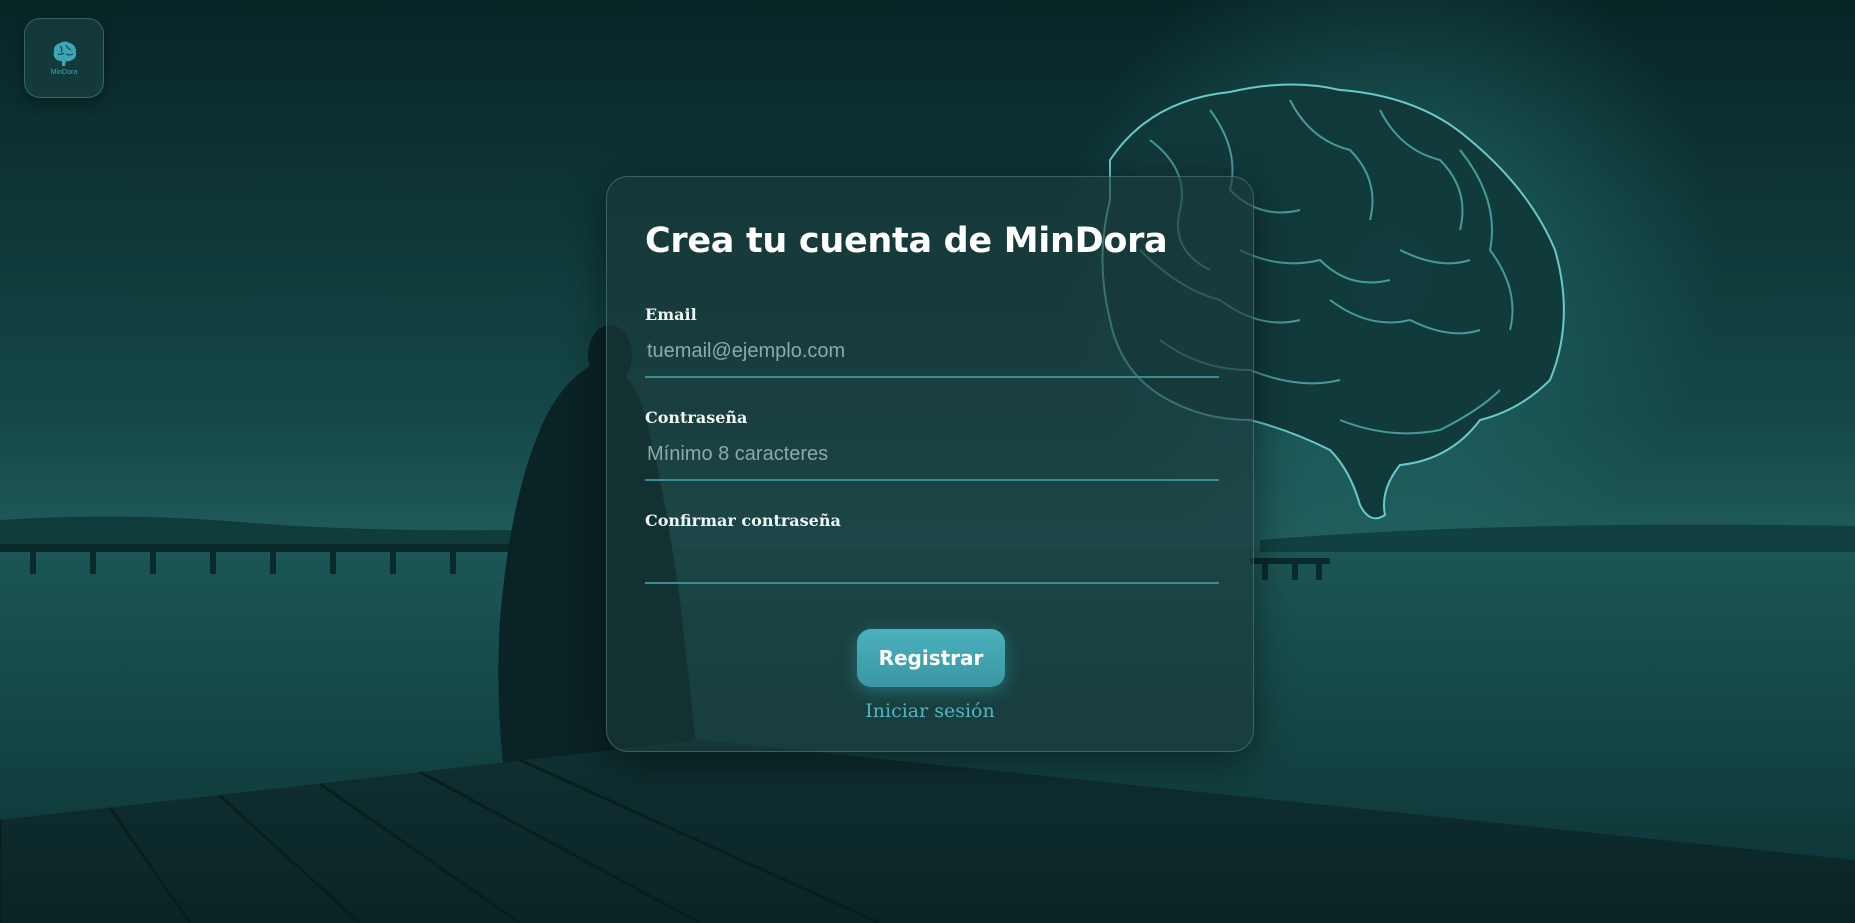 Image resolution: width=1855 pixels, height=923 pixels. Describe the element at coordinates (64, 72) in the screenshot. I see `logo-text: MinDora` at that location.